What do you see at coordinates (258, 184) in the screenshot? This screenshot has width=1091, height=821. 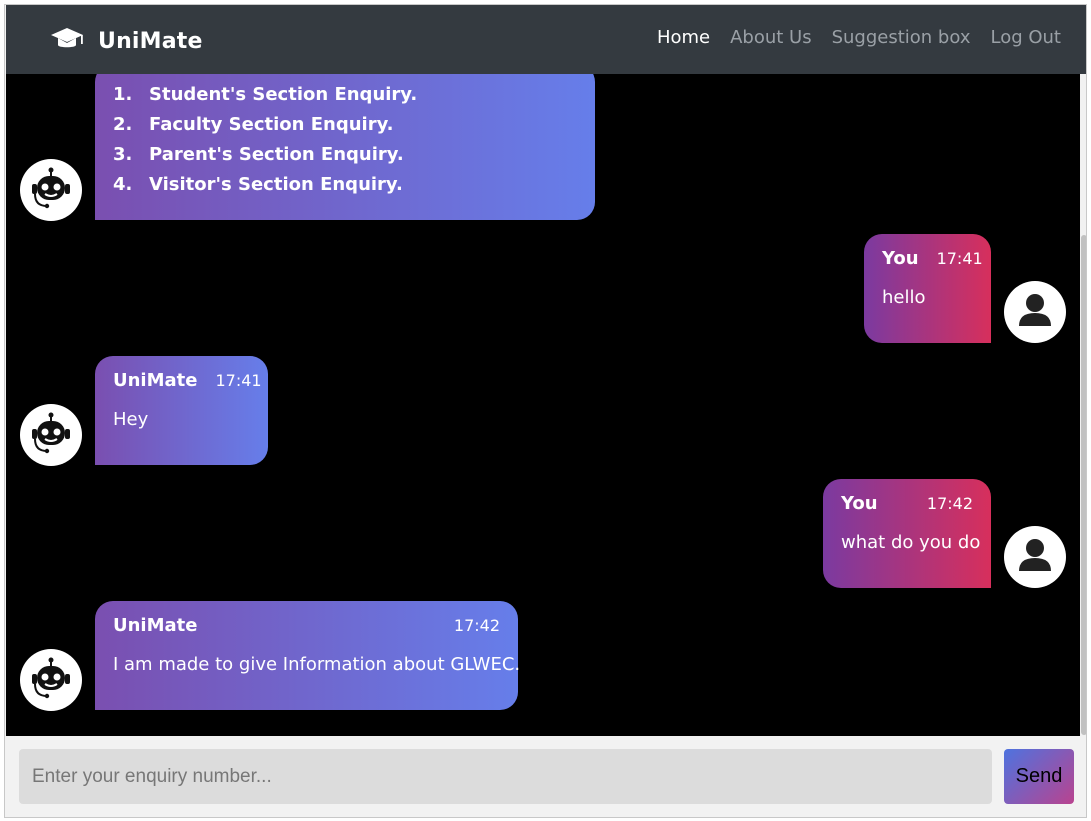 I see `enquiry-option: 4. Visitor's Section Enquiry.` at bounding box center [258, 184].